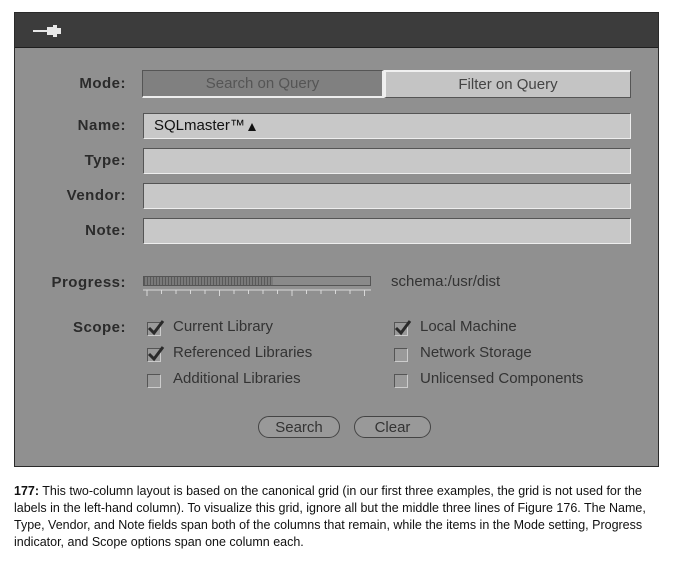  What do you see at coordinates (243, 352) in the screenshot?
I see `referenced-libraries-label: Referenced Libraries` at bounding box center [243, 352].